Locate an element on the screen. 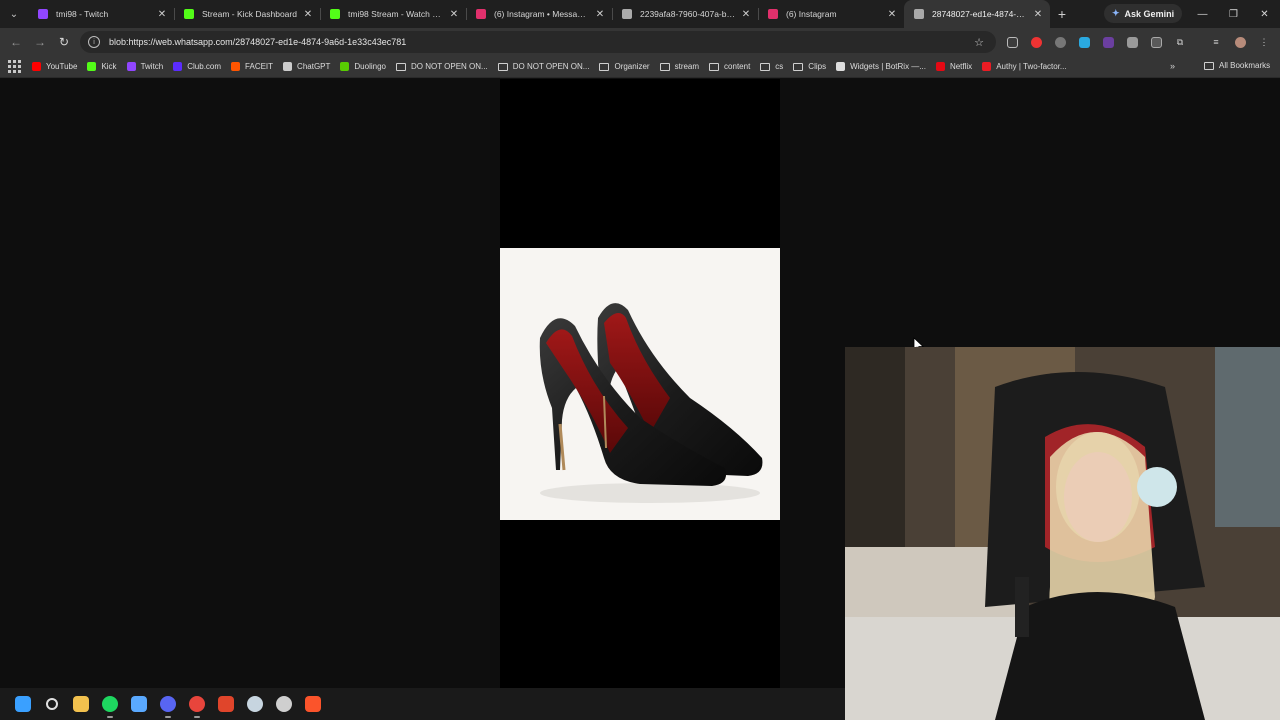  bookmark-item: ChatGPT is located at coordinates (306, 66).